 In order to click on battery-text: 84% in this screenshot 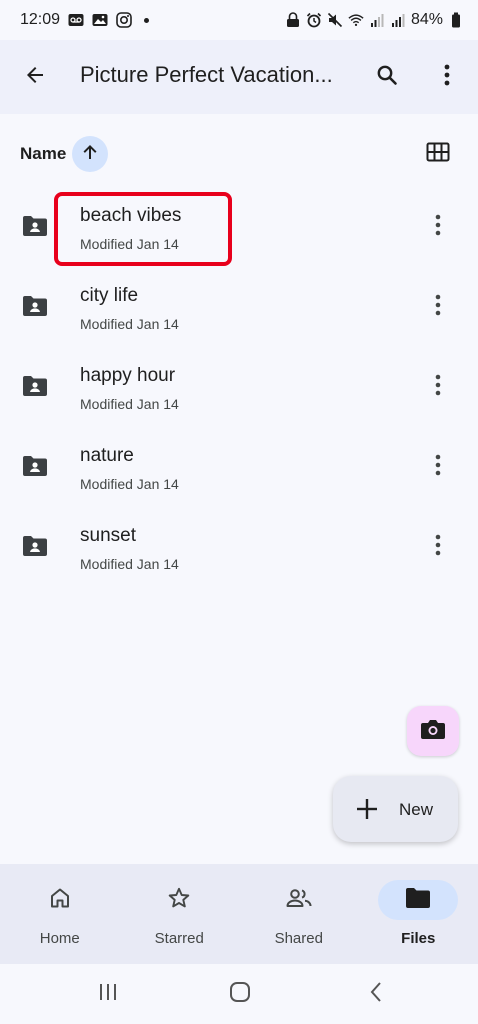, I will do `click(426, 19)`.